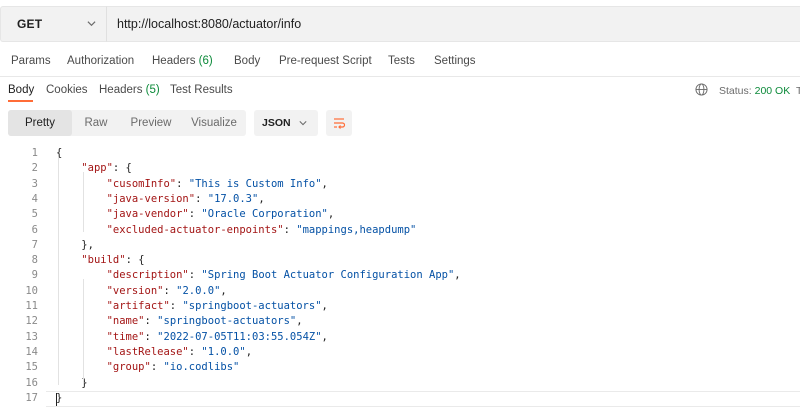 The width and height of the screenshot is (800, 416). Describe the element at coordinates (31, 397) in the screenshot. I see `line-number: 17` at that location.